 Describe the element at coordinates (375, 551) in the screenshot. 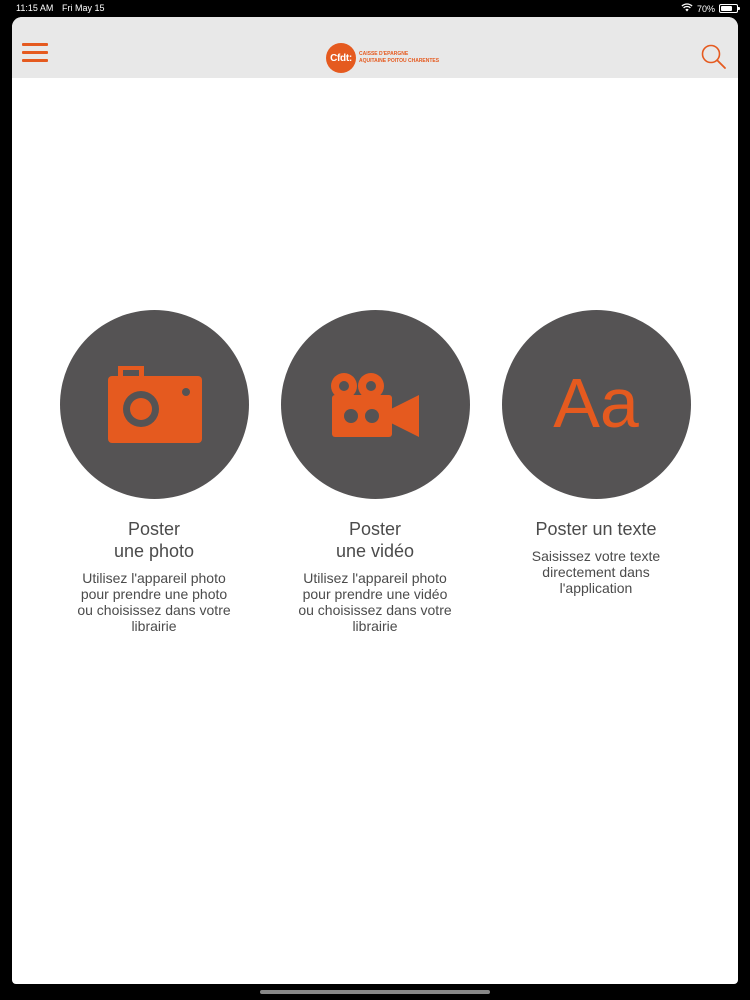

I see `post-video-title-line-2: une vidéo` at that location.